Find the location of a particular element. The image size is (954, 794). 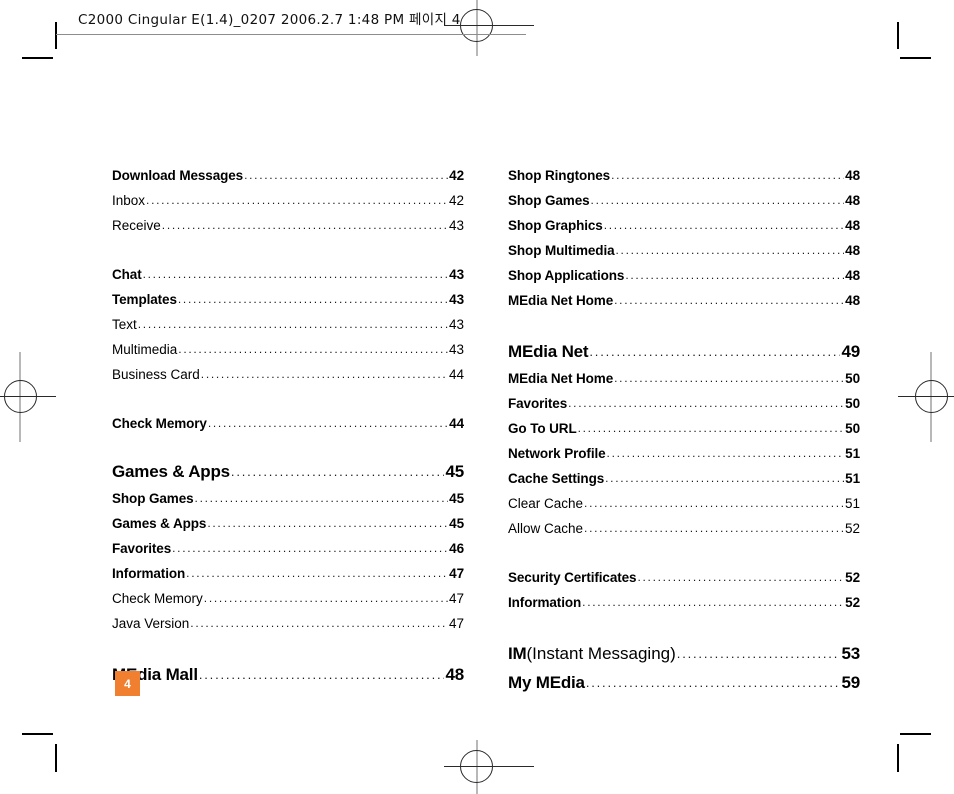

toc-entry-label: MEdia Net is located at coordinates (548, 351).